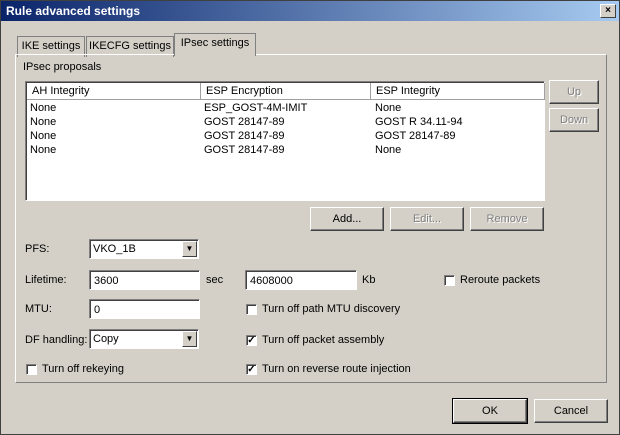  I want to click on tab-ipsec-settings: IPsec settings, so click(215, 44).